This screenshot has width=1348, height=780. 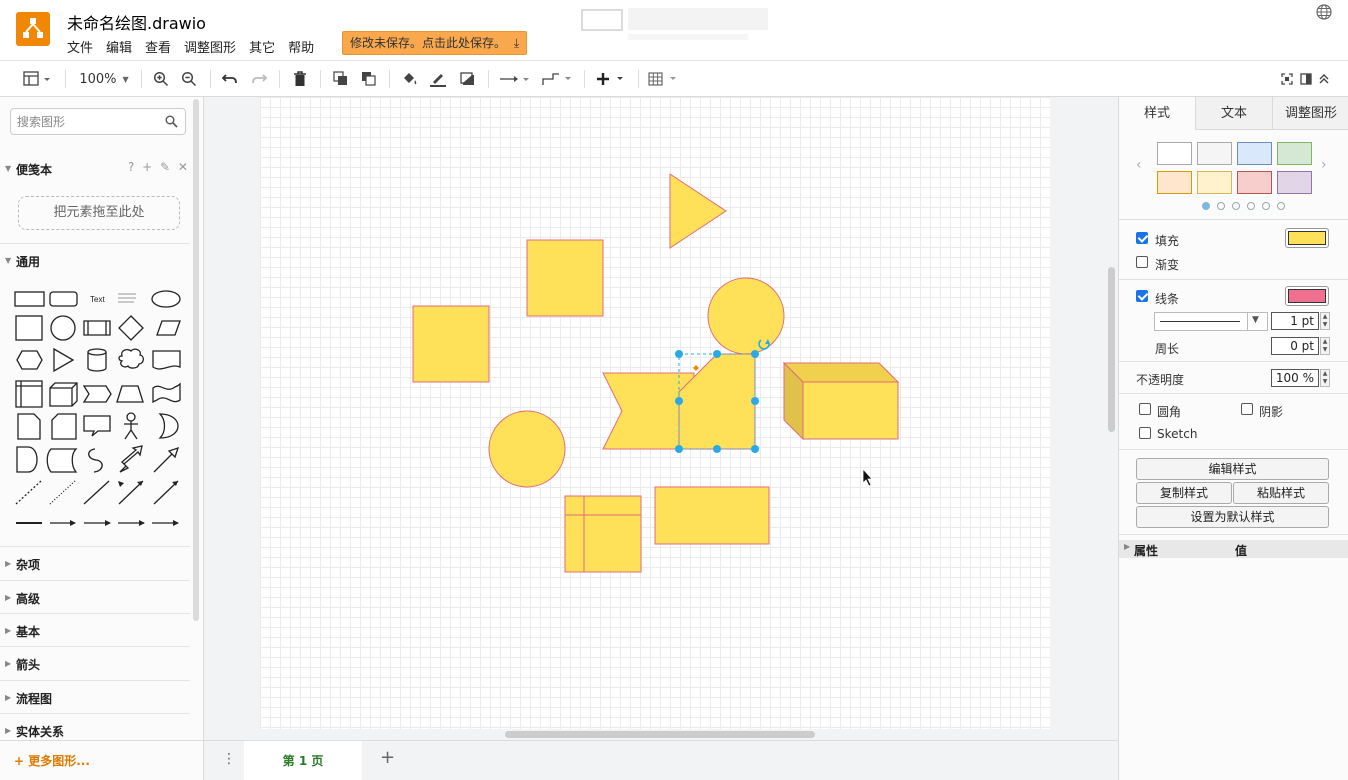 I want to click on fill-color-button, so click(x=1307, y=238).